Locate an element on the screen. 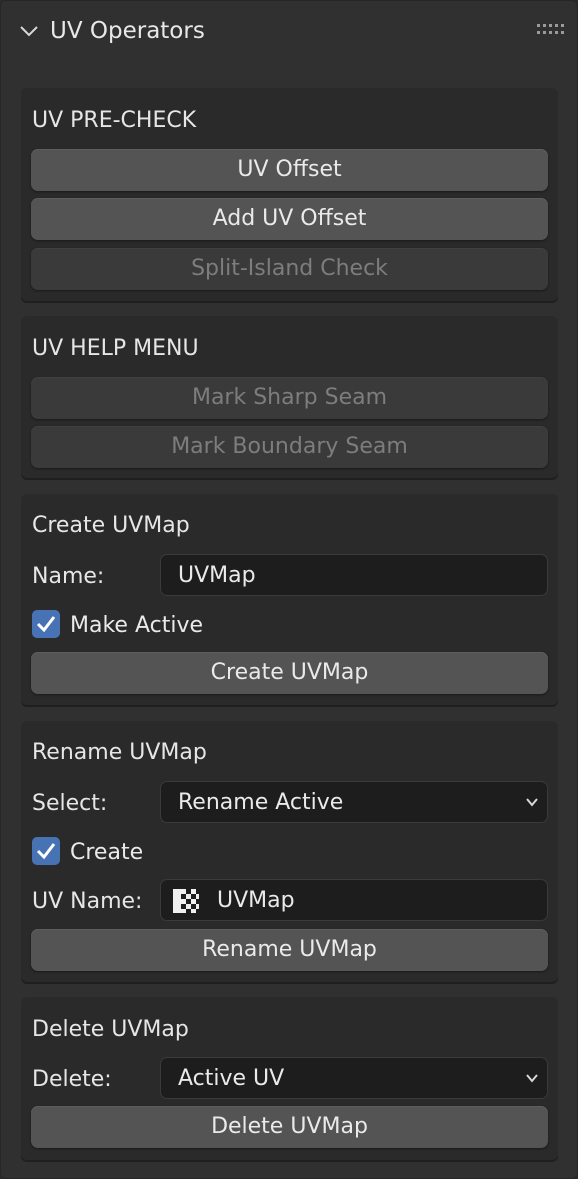 The image size is (578, 1179). select-dropdown: Rename Active is located at coordinates (354, 802).